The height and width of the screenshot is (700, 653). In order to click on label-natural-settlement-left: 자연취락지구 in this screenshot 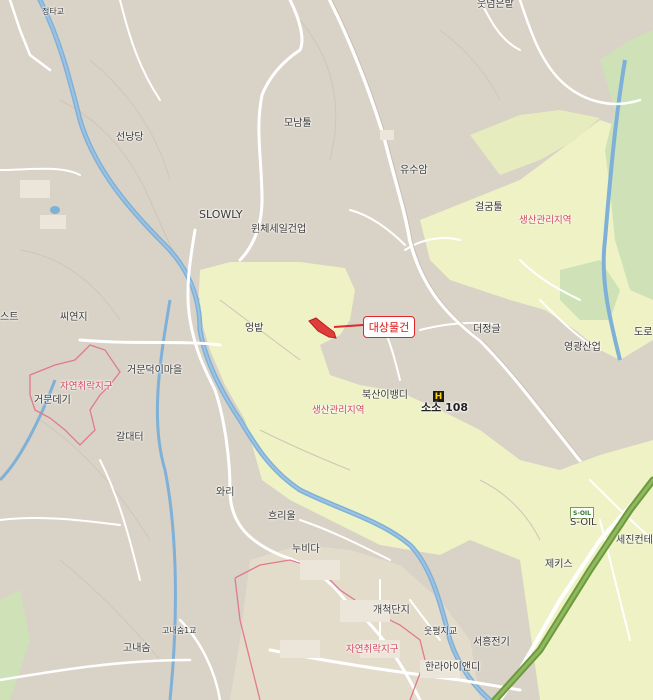, I will do `click(86, 386)`.